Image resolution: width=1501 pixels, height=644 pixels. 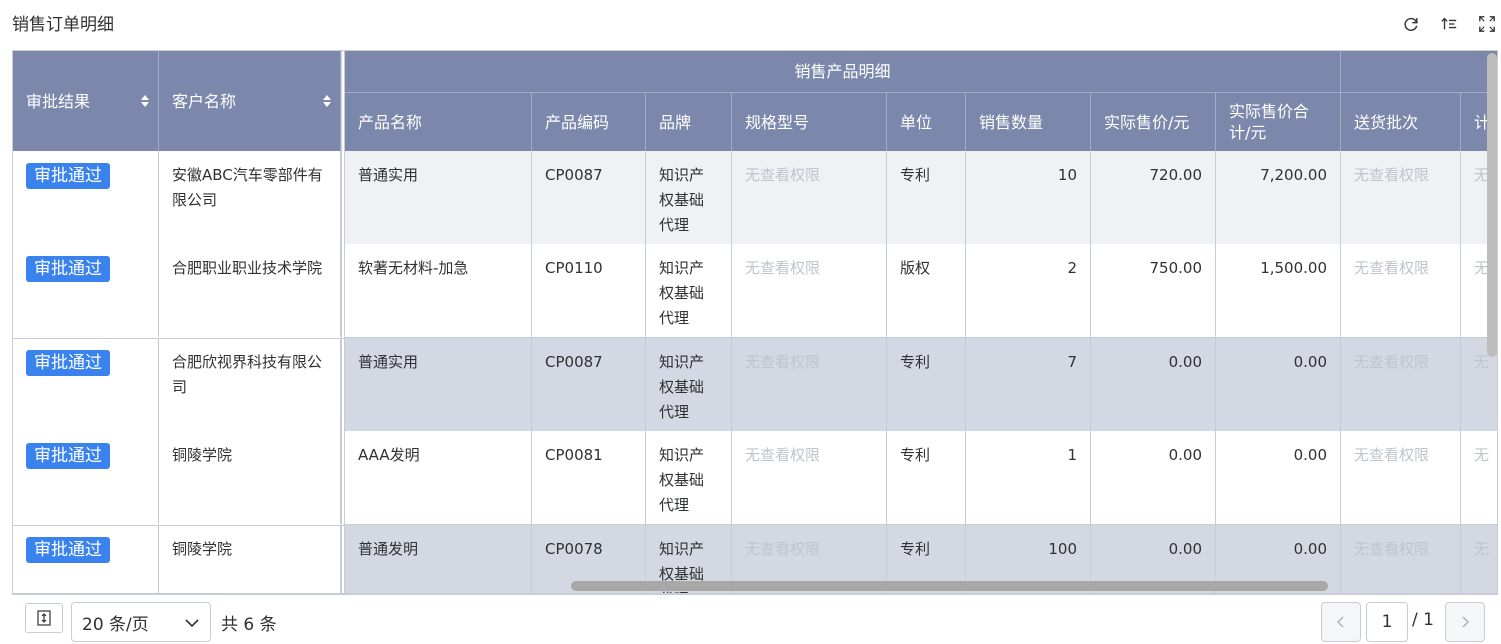 What do you see at coordinates (1011, 122) in the screenshot?
I see `header-qty-label: 销售数量` at bounding box center [1011, 122].